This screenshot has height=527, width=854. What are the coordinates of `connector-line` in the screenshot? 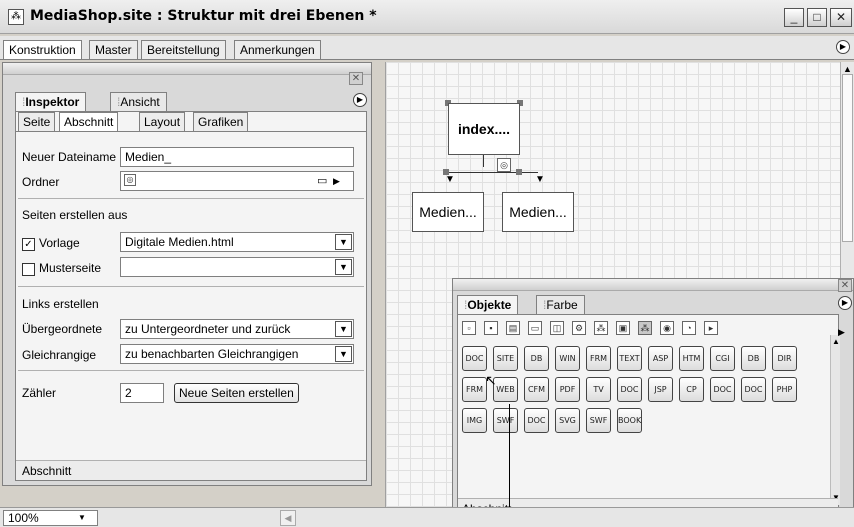 It's located at (483, 161).